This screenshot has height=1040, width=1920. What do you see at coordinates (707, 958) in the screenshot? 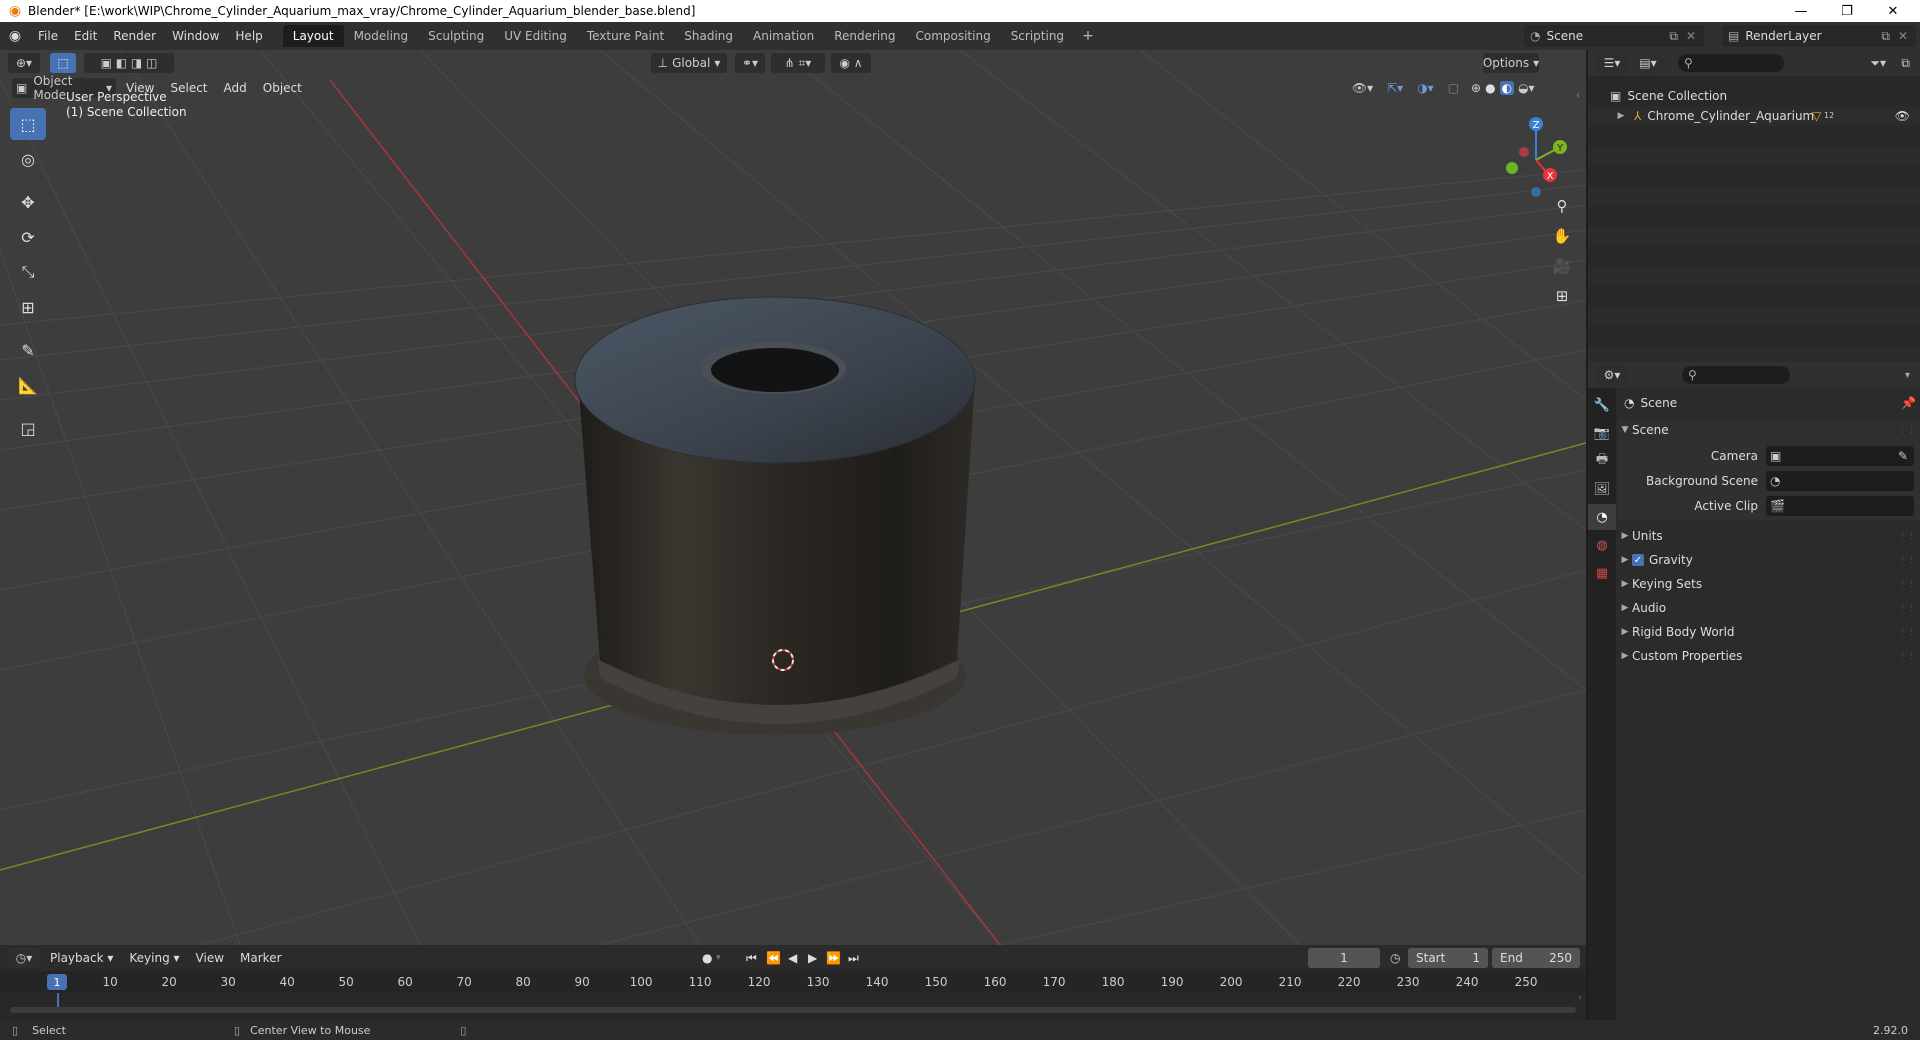
I see `record-keyframe-icon: ●` at bounding box center [707, 958].